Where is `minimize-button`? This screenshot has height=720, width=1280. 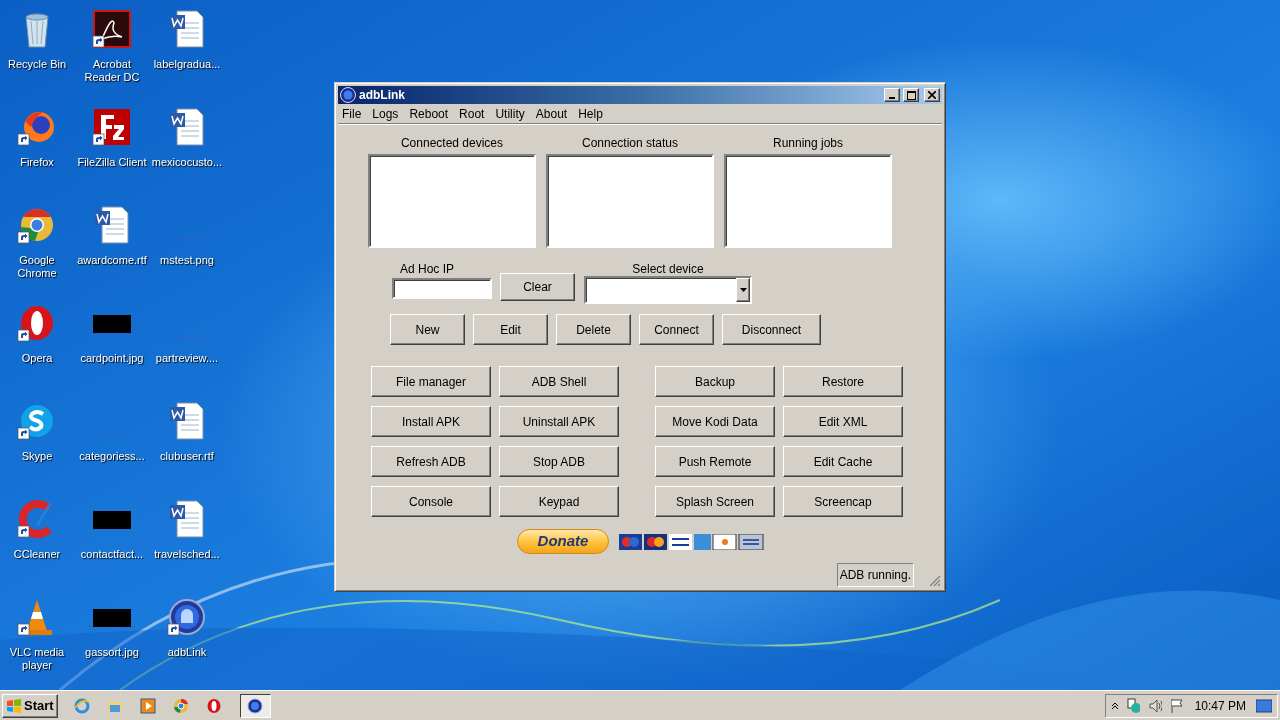 minimize-button is located at coordinates (892, 95).